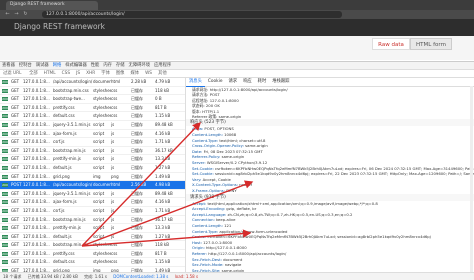  I want to click on devtools-tab: 网络, so click(57, 65).